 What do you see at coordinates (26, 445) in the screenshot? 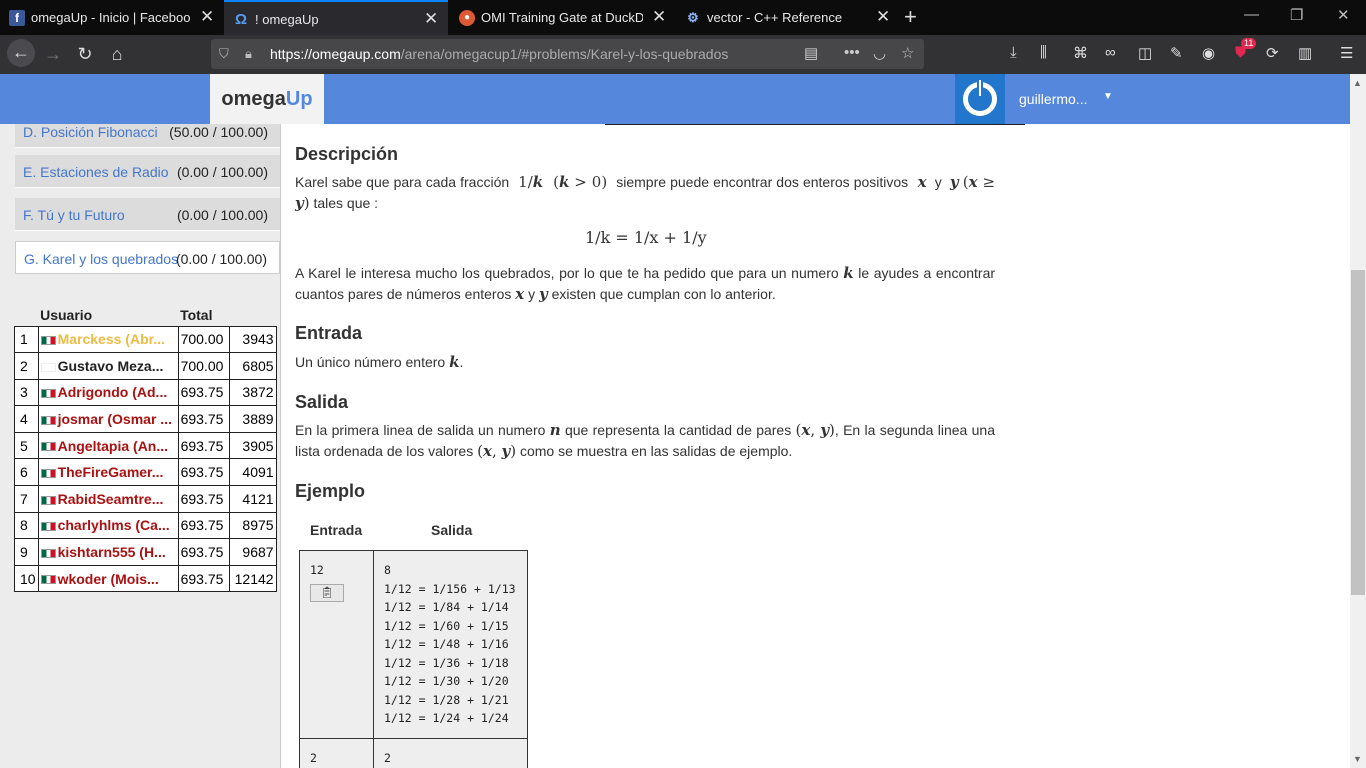
I see `rank-cell: 5` at bounding box center [26, 445].